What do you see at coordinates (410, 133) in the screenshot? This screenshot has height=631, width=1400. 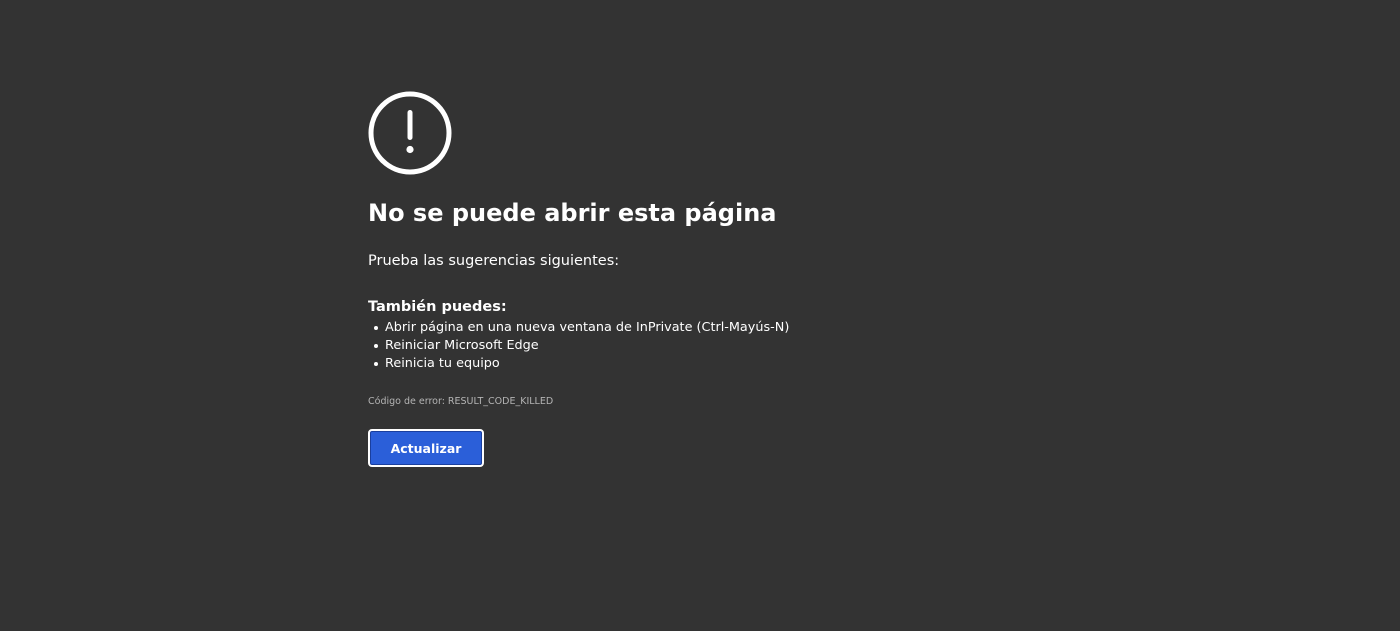 I see `exclamation-circle-icon` at bounding box center [410, 133].